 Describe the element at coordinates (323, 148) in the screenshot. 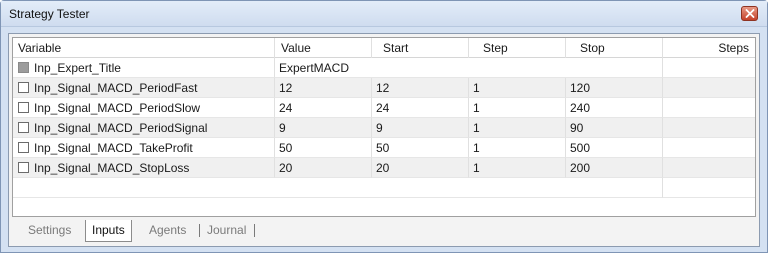

I see `value-cell: 50` at that location.